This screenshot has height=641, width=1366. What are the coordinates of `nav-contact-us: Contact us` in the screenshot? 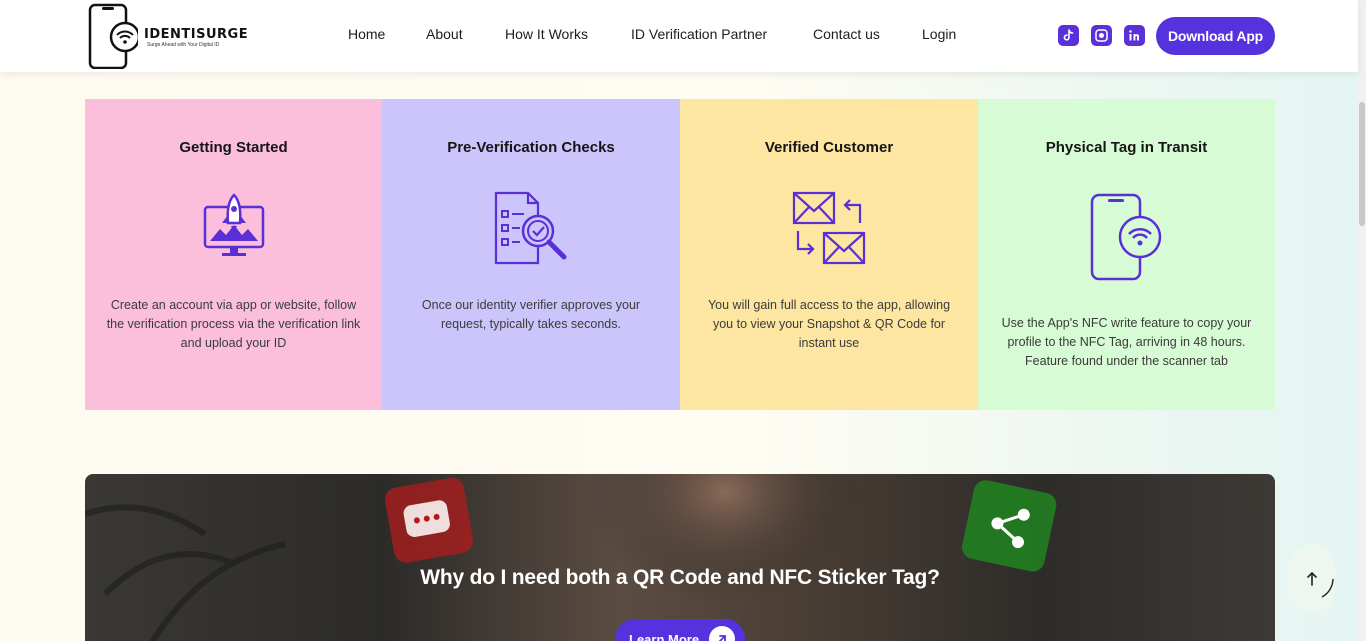 It's located at (846, 34).